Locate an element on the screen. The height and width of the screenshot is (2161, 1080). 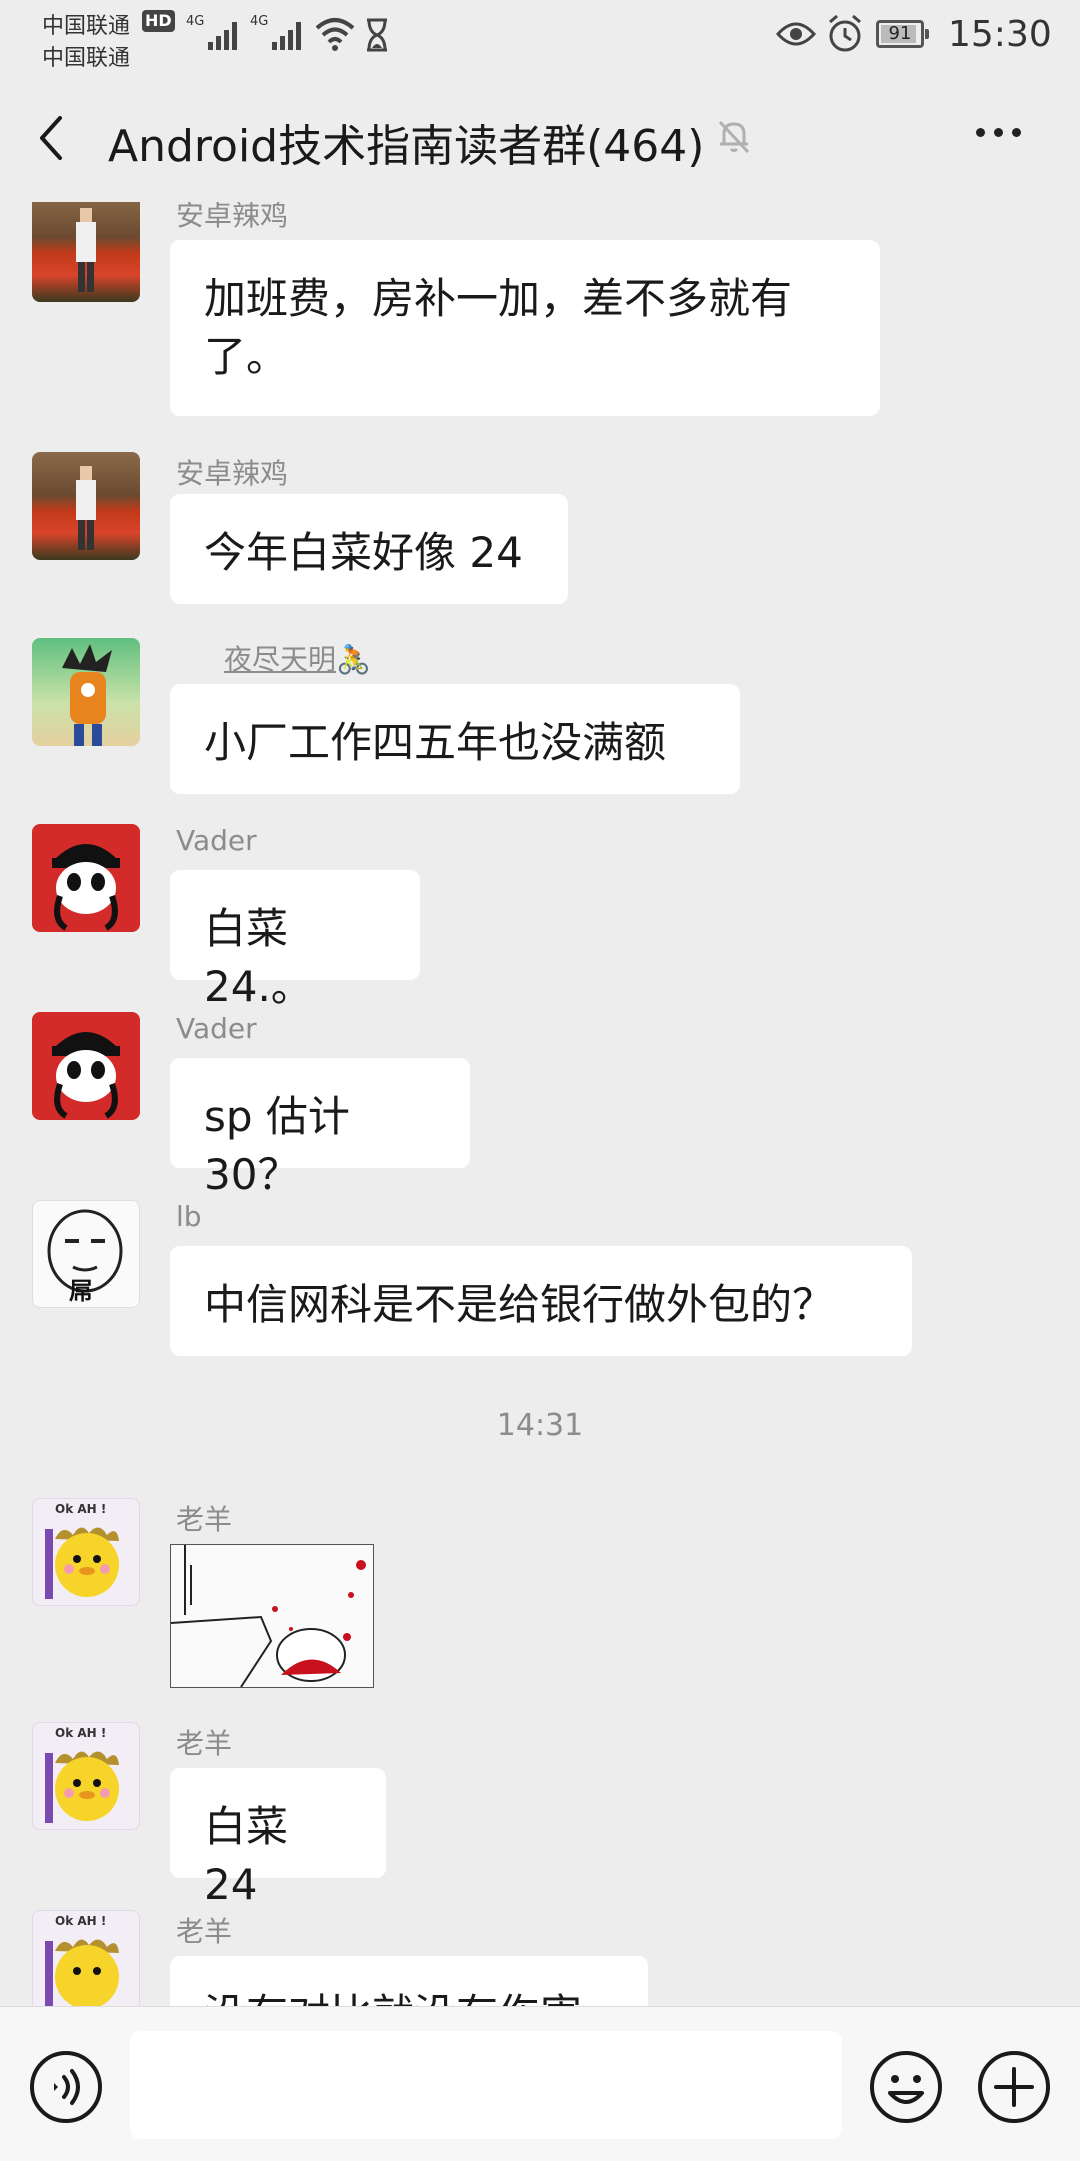
chat-header: Android技术指南读者群(464) is located at coordinates (540, 137).